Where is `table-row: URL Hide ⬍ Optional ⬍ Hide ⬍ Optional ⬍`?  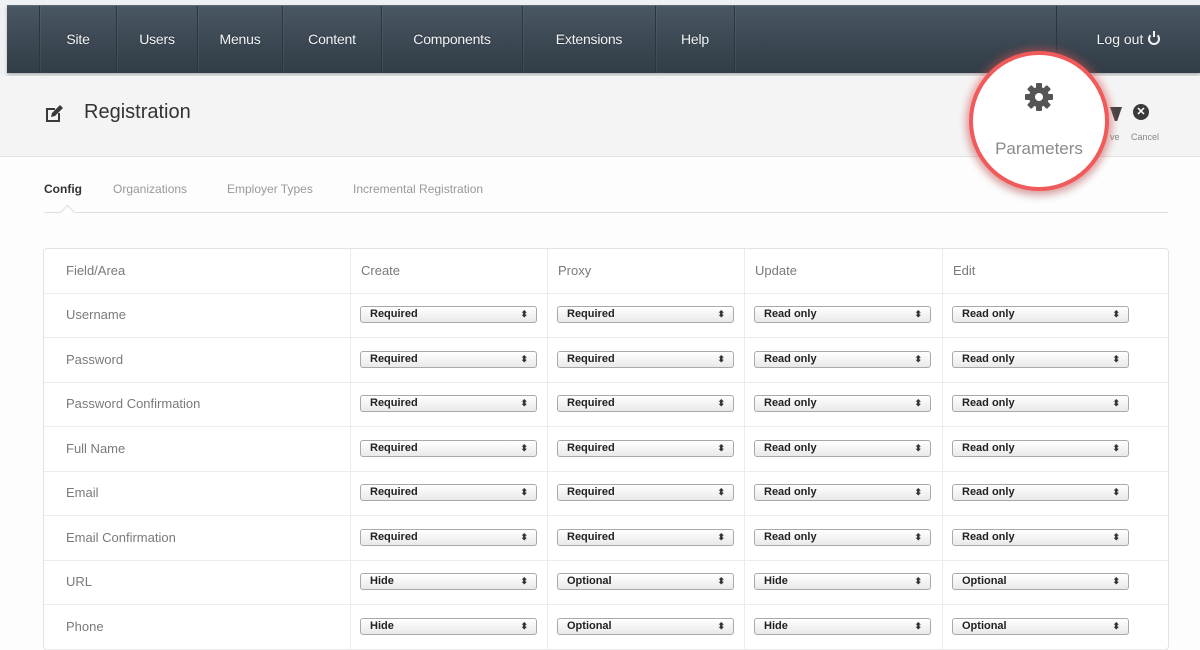
table-row: URL Hide ⬍ Optional ⬍ Hide ⬍ Optional ⬍ is located at coordinates (606, 582).